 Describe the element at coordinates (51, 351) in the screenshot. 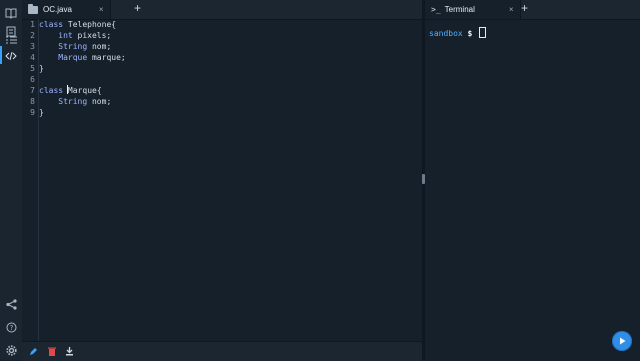

I see `trash-icon` at that location.